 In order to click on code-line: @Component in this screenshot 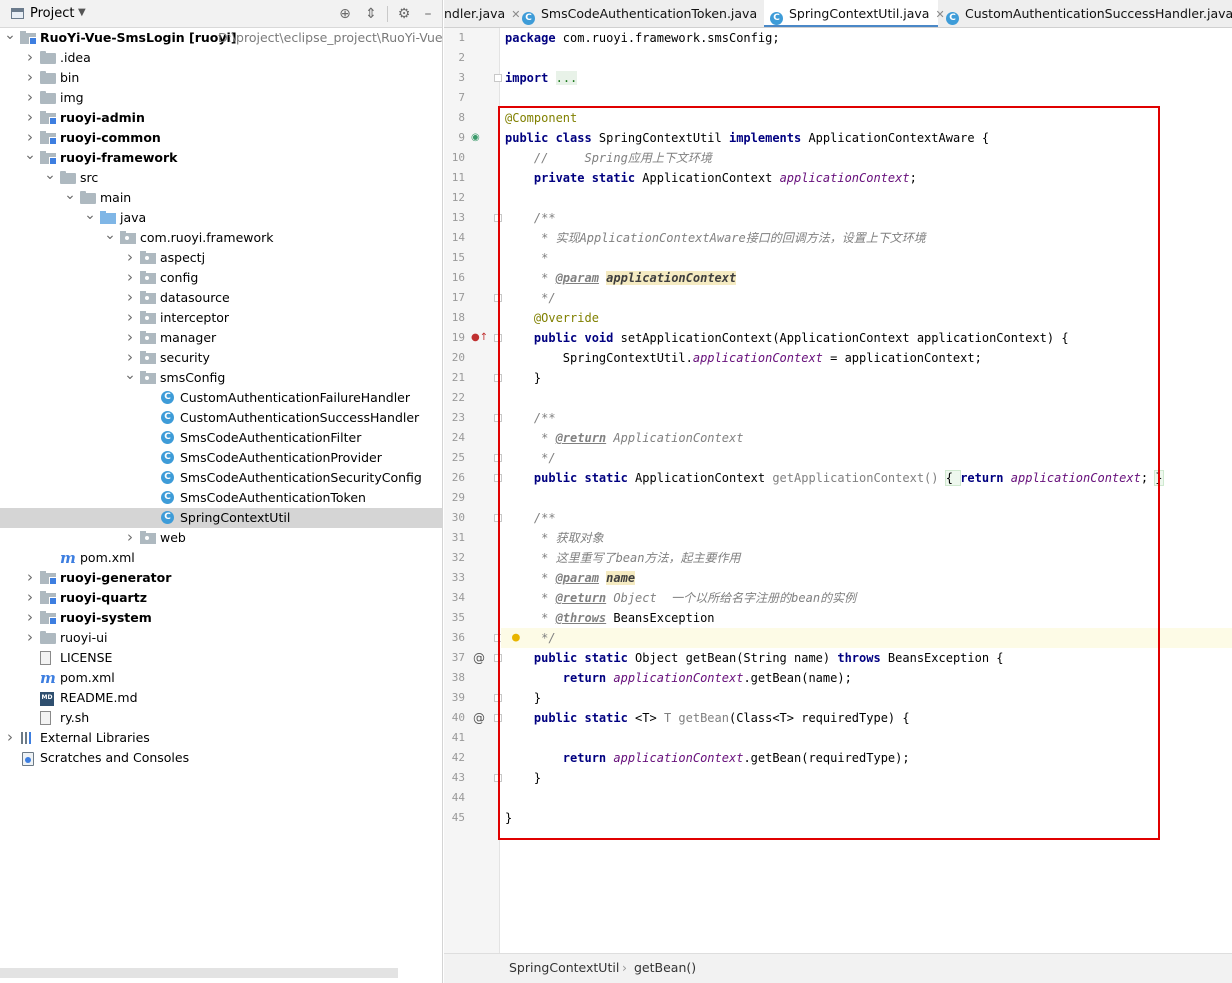, I will do `click(866, 118)`.